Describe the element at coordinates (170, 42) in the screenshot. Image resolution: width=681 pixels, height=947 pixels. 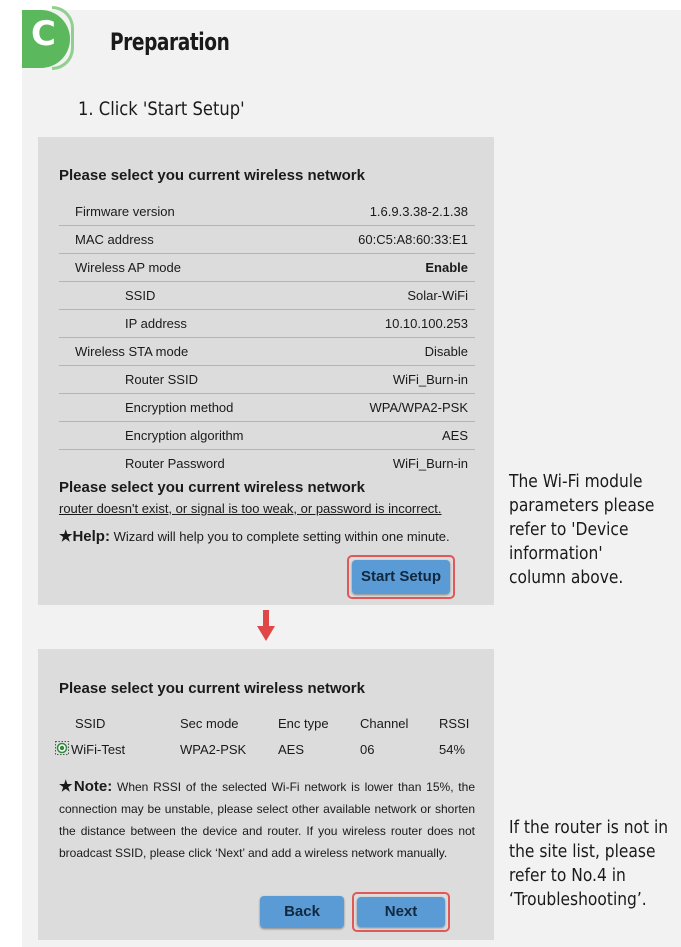
I see `section-title: Preparation` at that location.